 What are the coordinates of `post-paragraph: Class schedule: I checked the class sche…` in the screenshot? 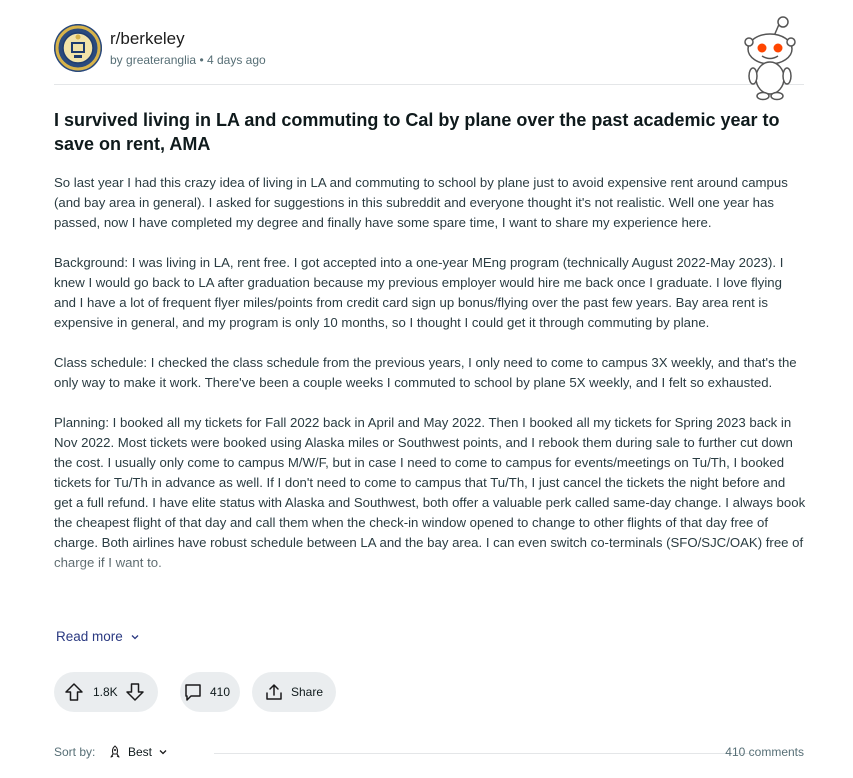 It's located at (425, 372).